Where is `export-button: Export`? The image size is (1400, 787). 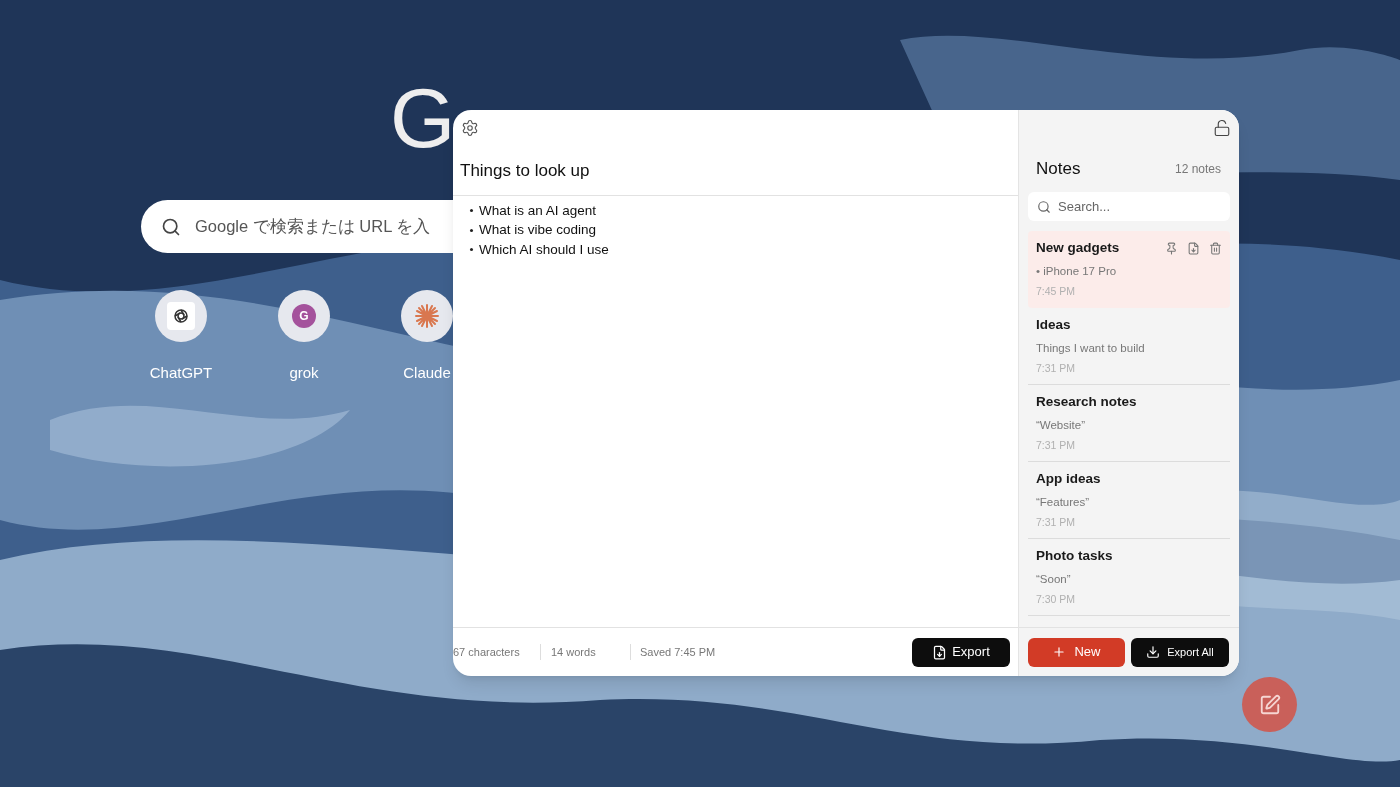
export-button: Export is located at coordinates (961, 652).